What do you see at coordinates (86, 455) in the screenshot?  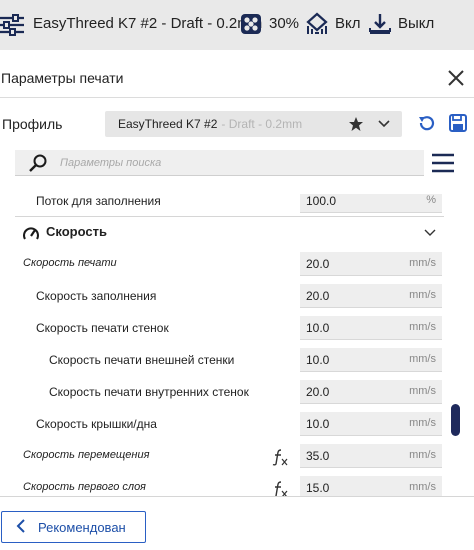 I see `setting-label: Скорость перемещения` at bounding box center [86, 455].